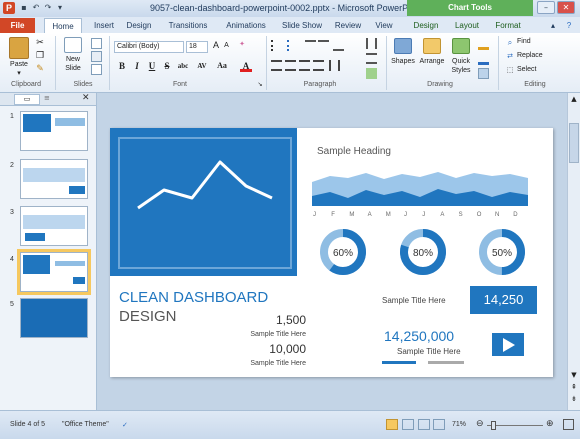  What do you see at coordinates (371, 58) in the screenshot?
I see `align-text-icon` at bounding box center [371, 58].